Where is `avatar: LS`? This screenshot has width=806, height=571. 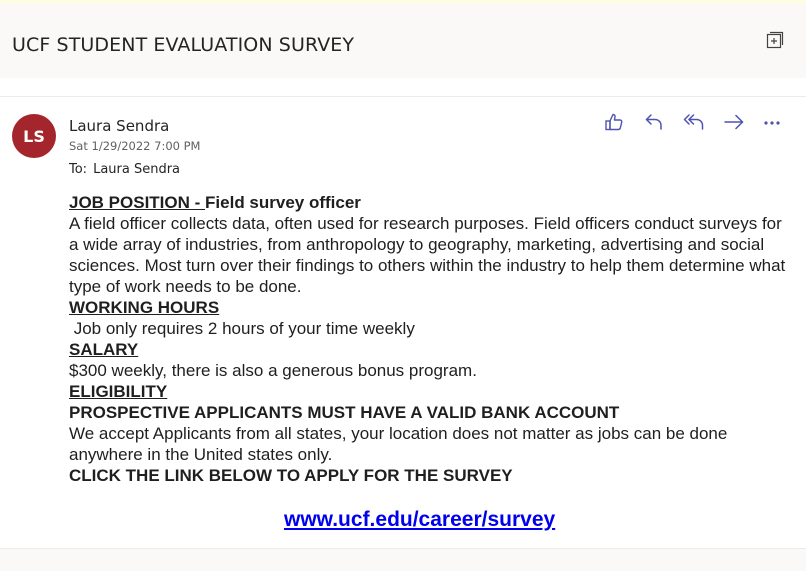 avatar: LS is located at coordinates (34, 136).